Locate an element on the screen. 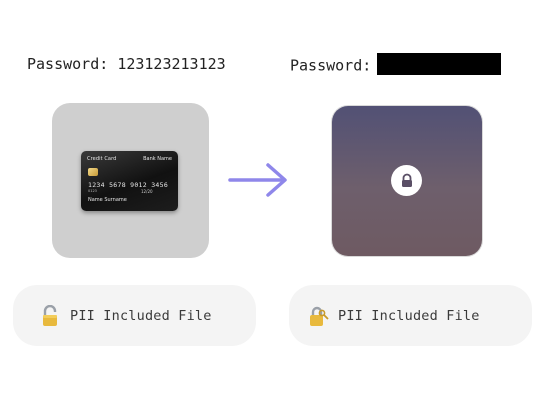  card-bank: Bank Name is located at coordinates (157, 159).